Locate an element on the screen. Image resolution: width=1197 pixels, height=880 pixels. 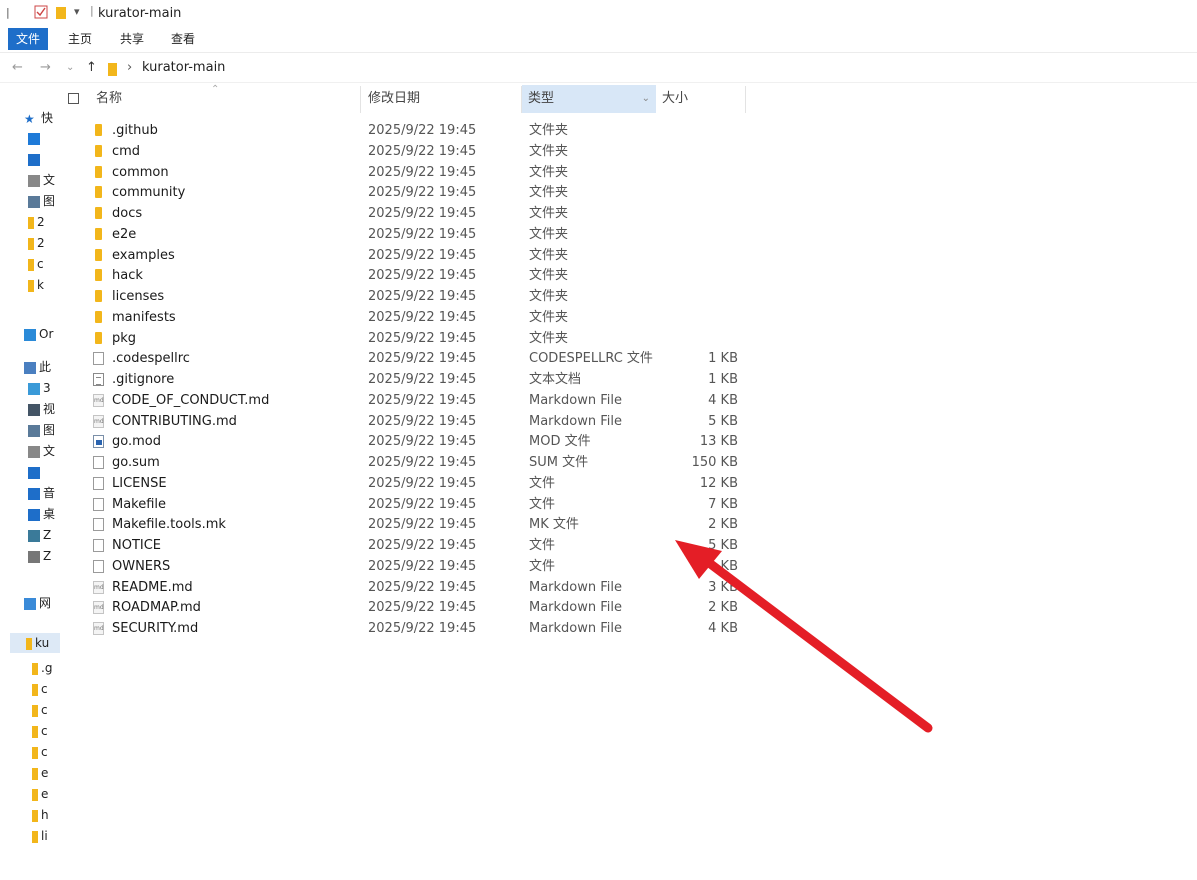
downloads-icon is located at coordinates (34, 159).